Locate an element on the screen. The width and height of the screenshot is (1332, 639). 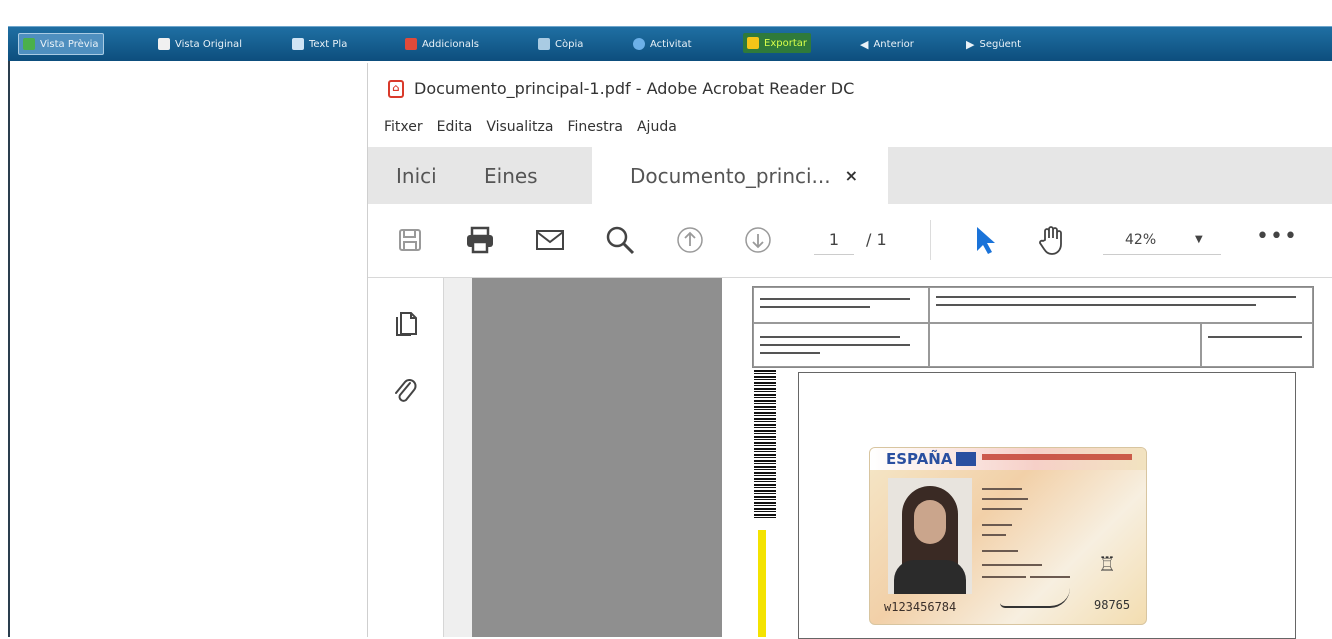
menu-edita: Edita is located at coordinates (455, 130).